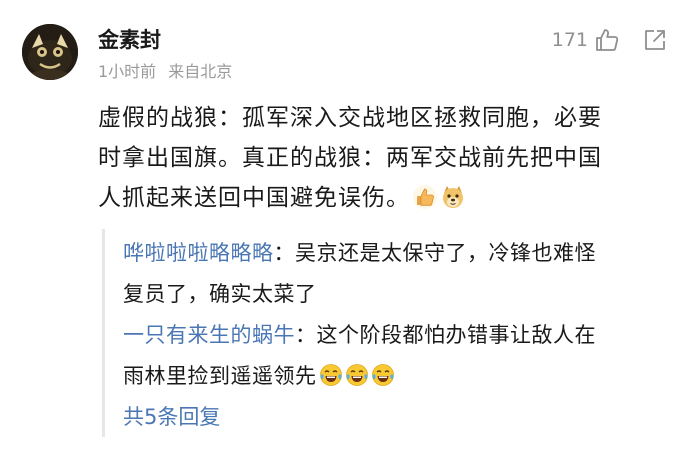  Describe the element at coordinates (198, 253) in the screenshot. I see `reply-author: 哗啦啦啦略略略` at that location.